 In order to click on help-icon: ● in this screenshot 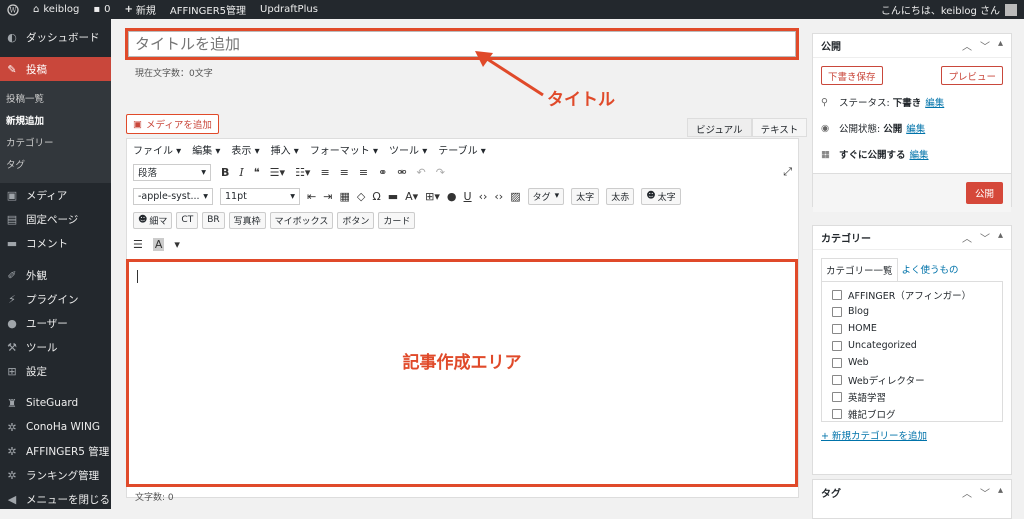, I will do `click(452, 196)`.